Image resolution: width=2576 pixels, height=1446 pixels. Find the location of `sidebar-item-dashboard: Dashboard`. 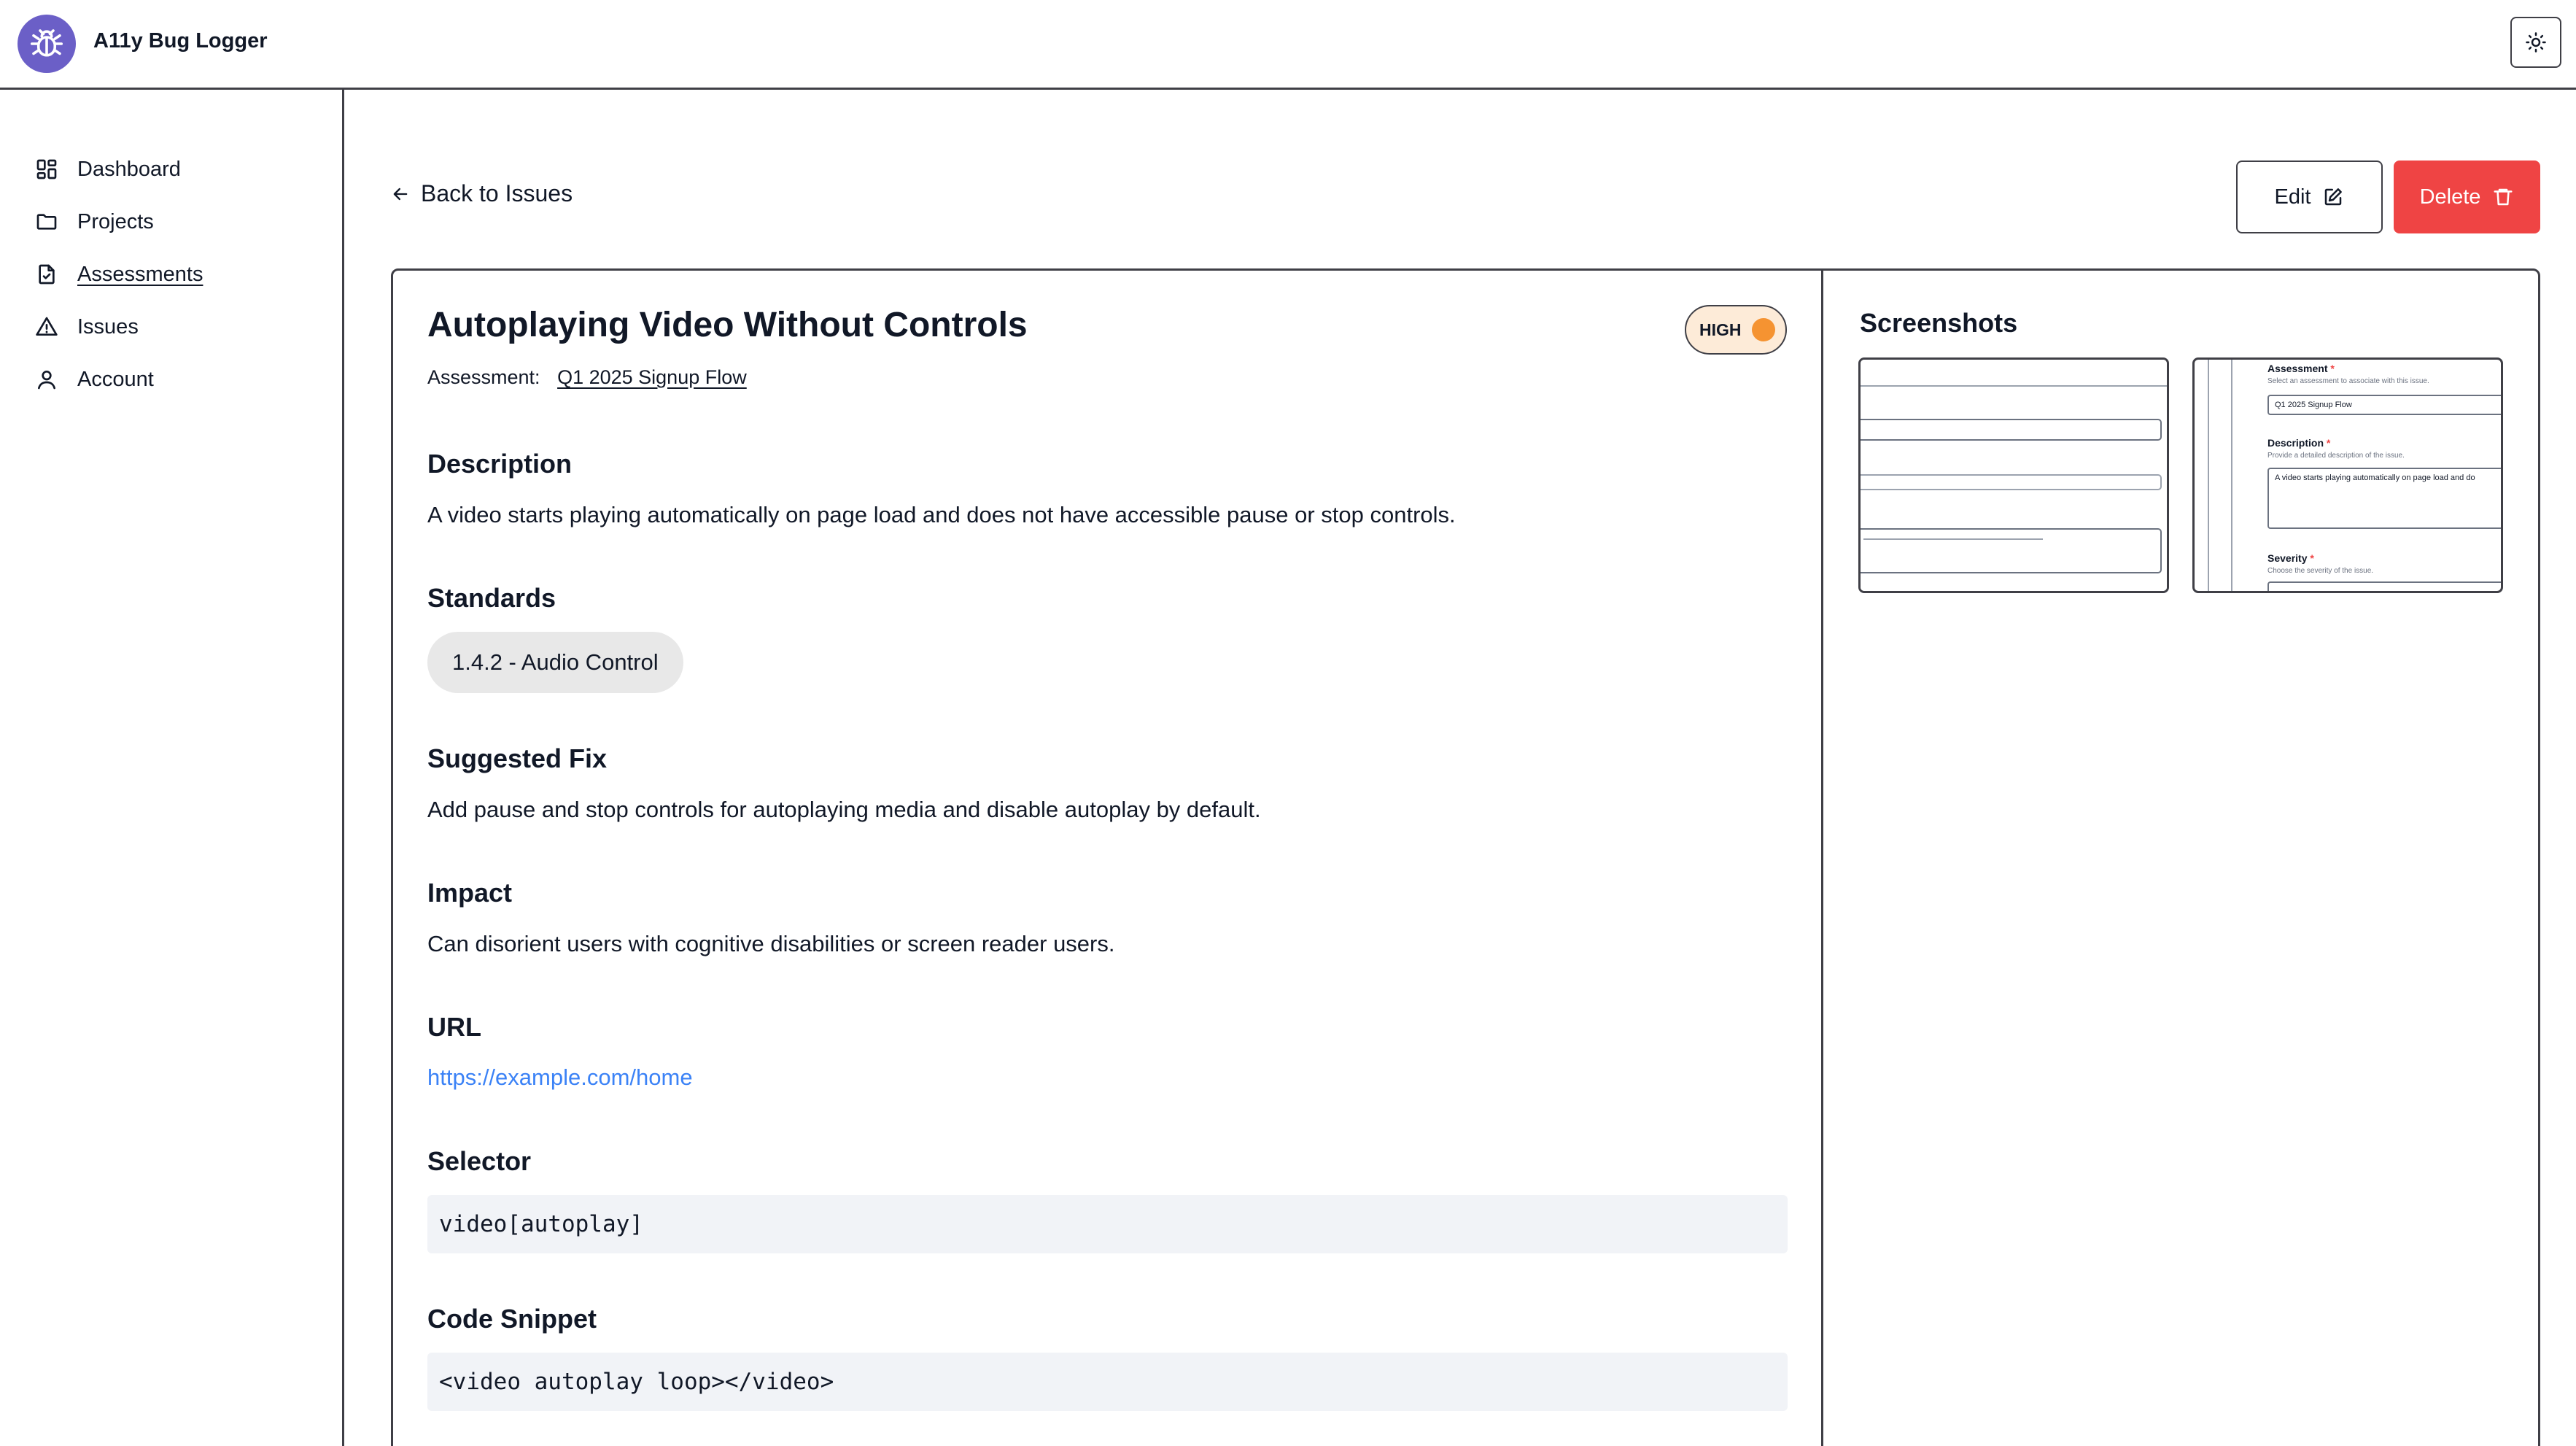

sidebar-item-dashboard: Dashboard is located at coordinates (108, 169).